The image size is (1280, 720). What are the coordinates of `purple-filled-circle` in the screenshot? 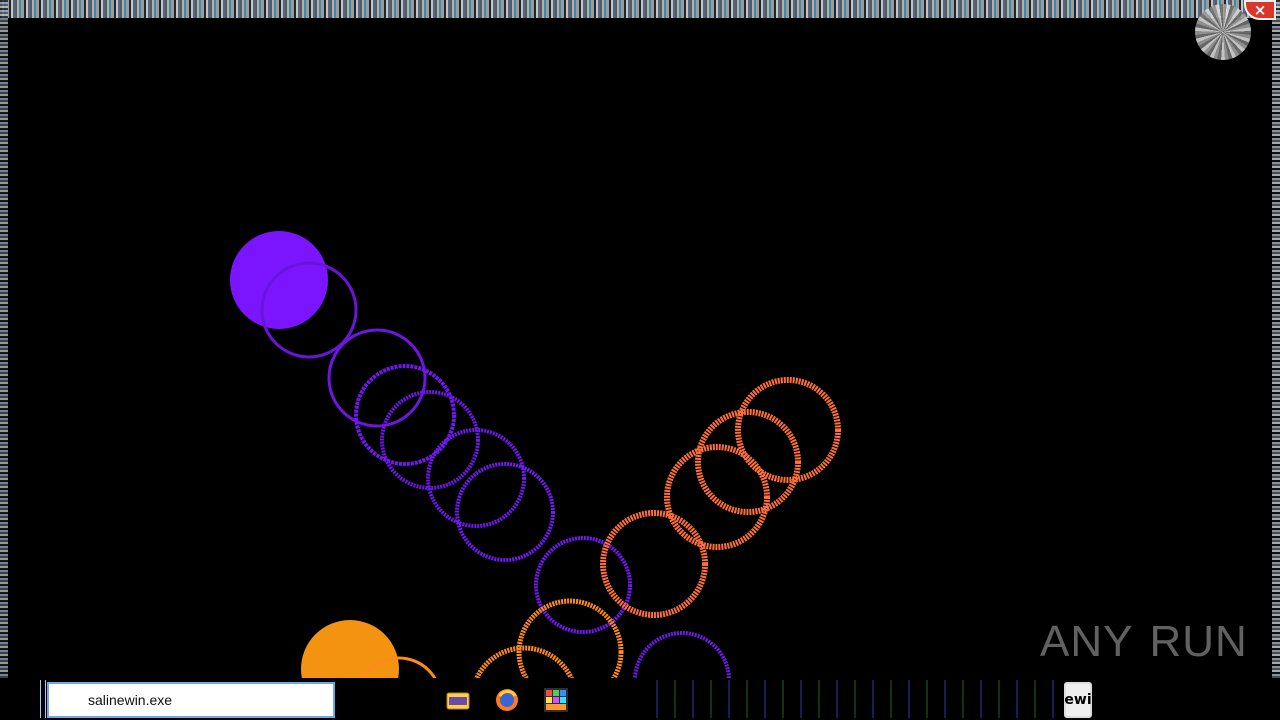 It's located at (279, 280).